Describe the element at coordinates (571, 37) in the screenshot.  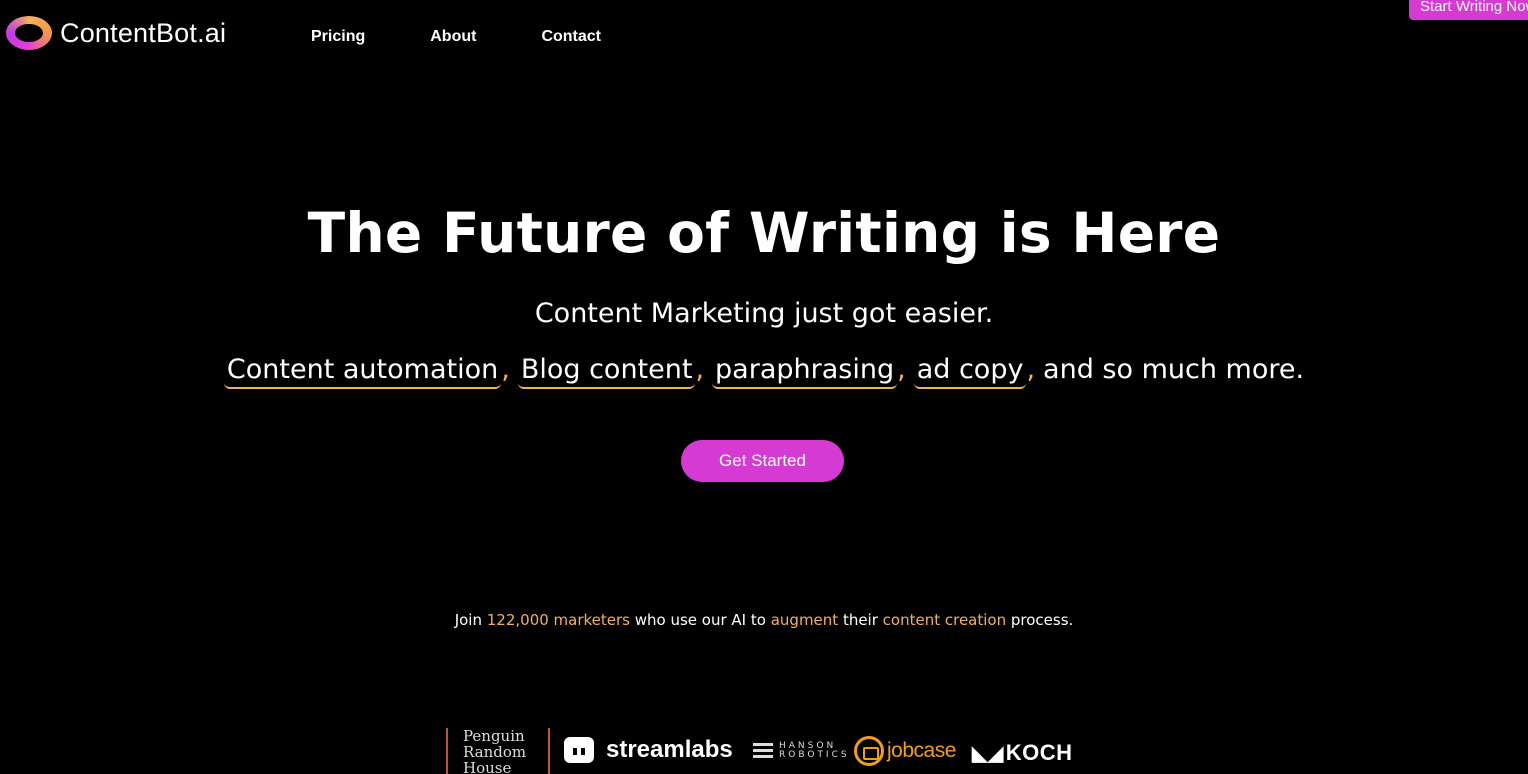
I see `nav-contact: Contact` at that location.